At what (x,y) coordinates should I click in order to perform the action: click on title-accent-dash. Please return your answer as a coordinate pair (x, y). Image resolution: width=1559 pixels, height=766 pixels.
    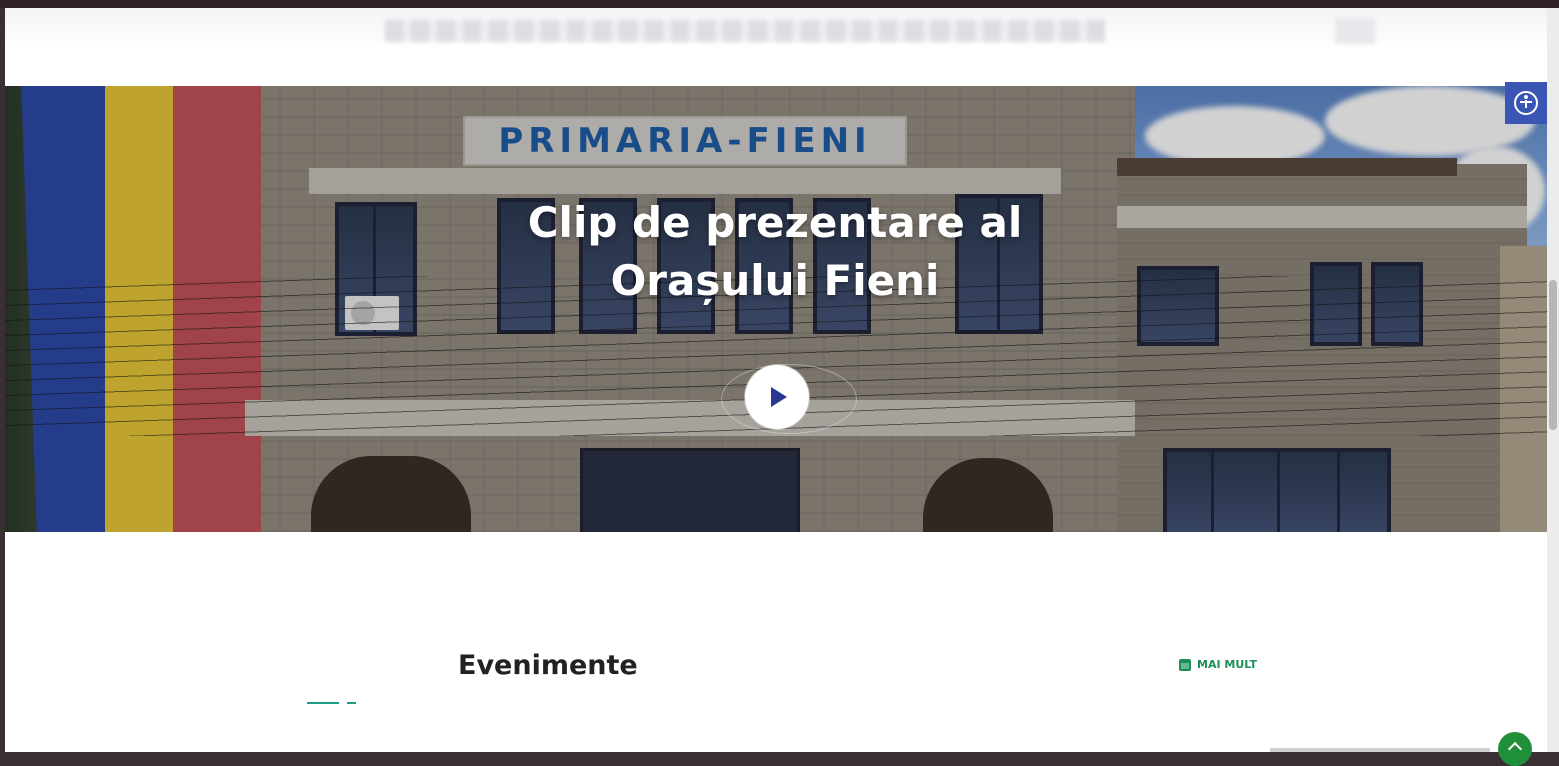
    Looking at the image, I should click on (351, 703).